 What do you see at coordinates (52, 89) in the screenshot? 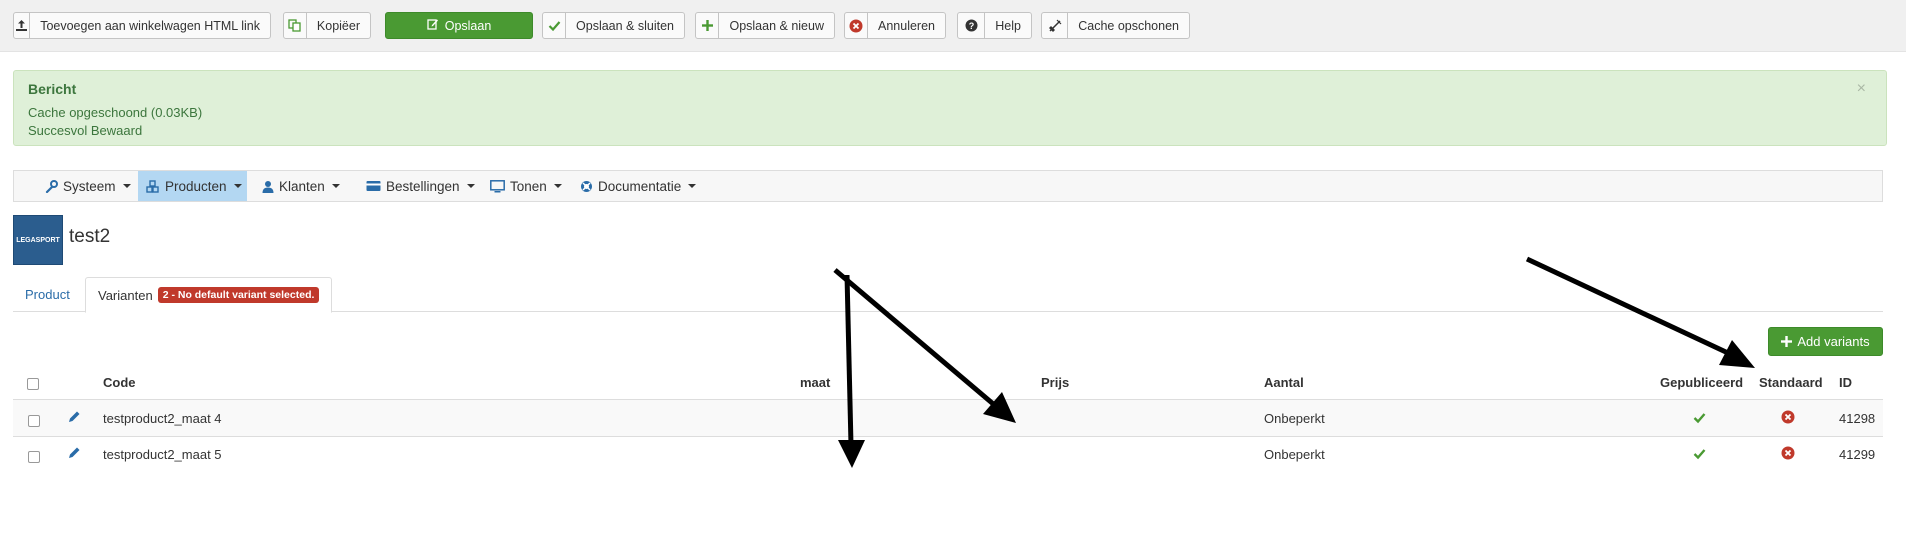
I see `message-heading: Bericht` at bounding box center [52, 89].